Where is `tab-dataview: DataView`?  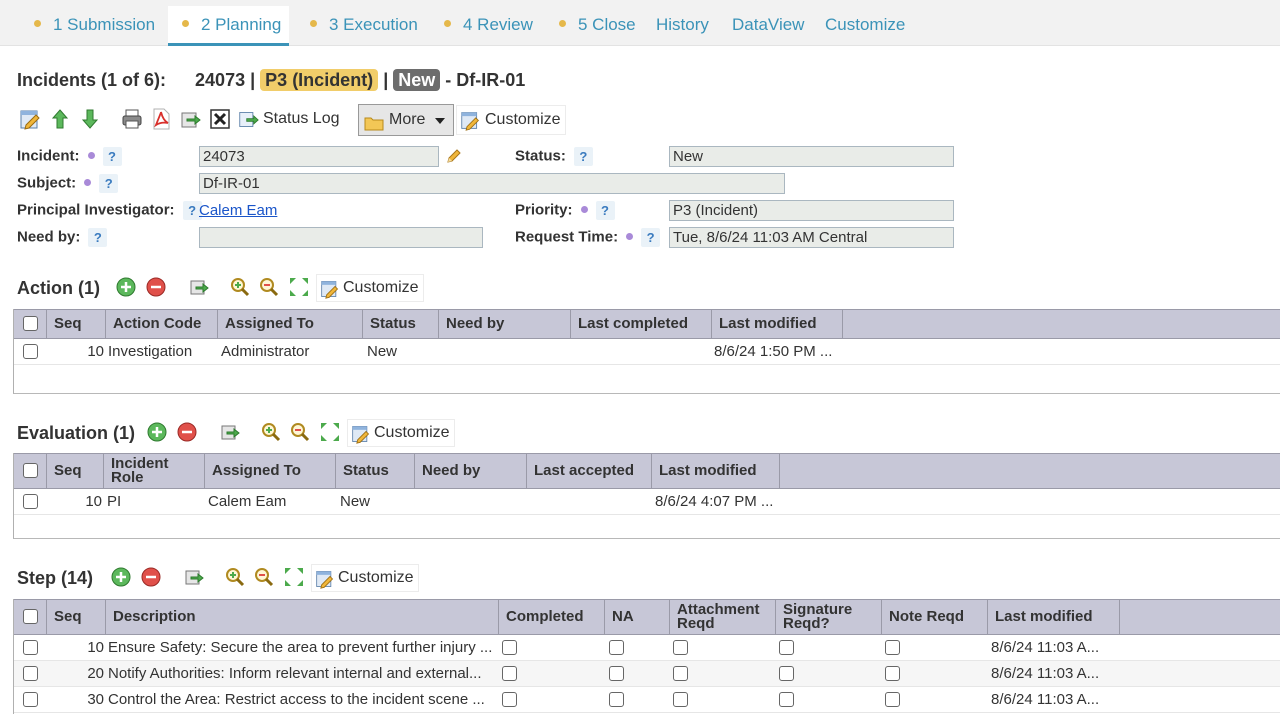
tab-dataview: DataView is located at coordinates (768, 26).